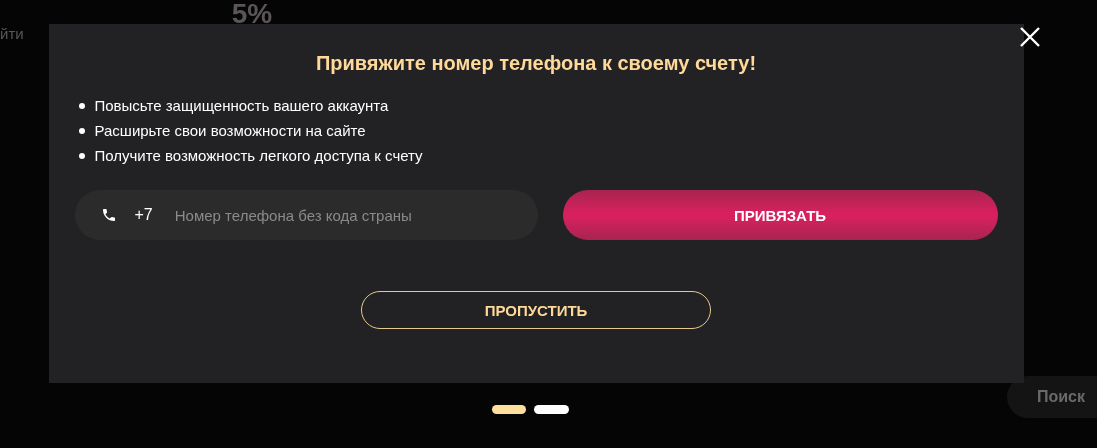 The width and height of the screenshot is (1097, 448). Describe the element at coordinates (12, 33) in the screenshot. I see `login-text: йти` at that location.